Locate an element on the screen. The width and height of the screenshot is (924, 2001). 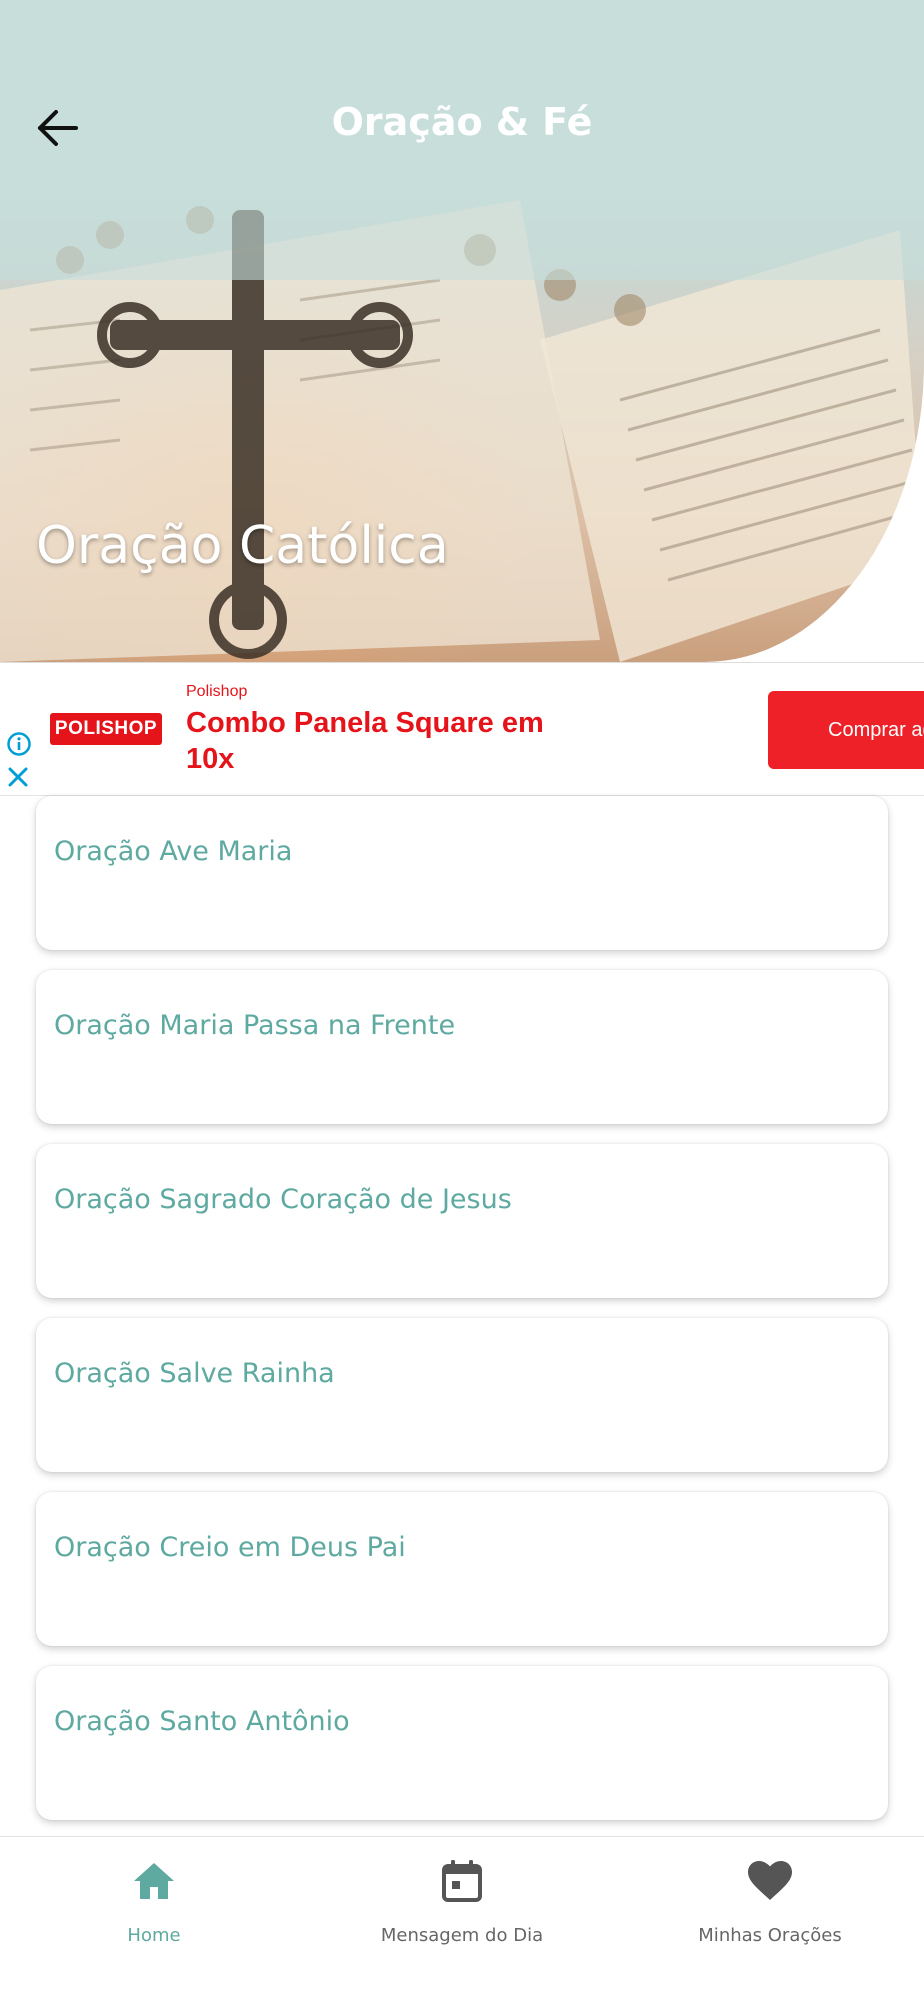
home-icon is located at coordinates (154, 1881).